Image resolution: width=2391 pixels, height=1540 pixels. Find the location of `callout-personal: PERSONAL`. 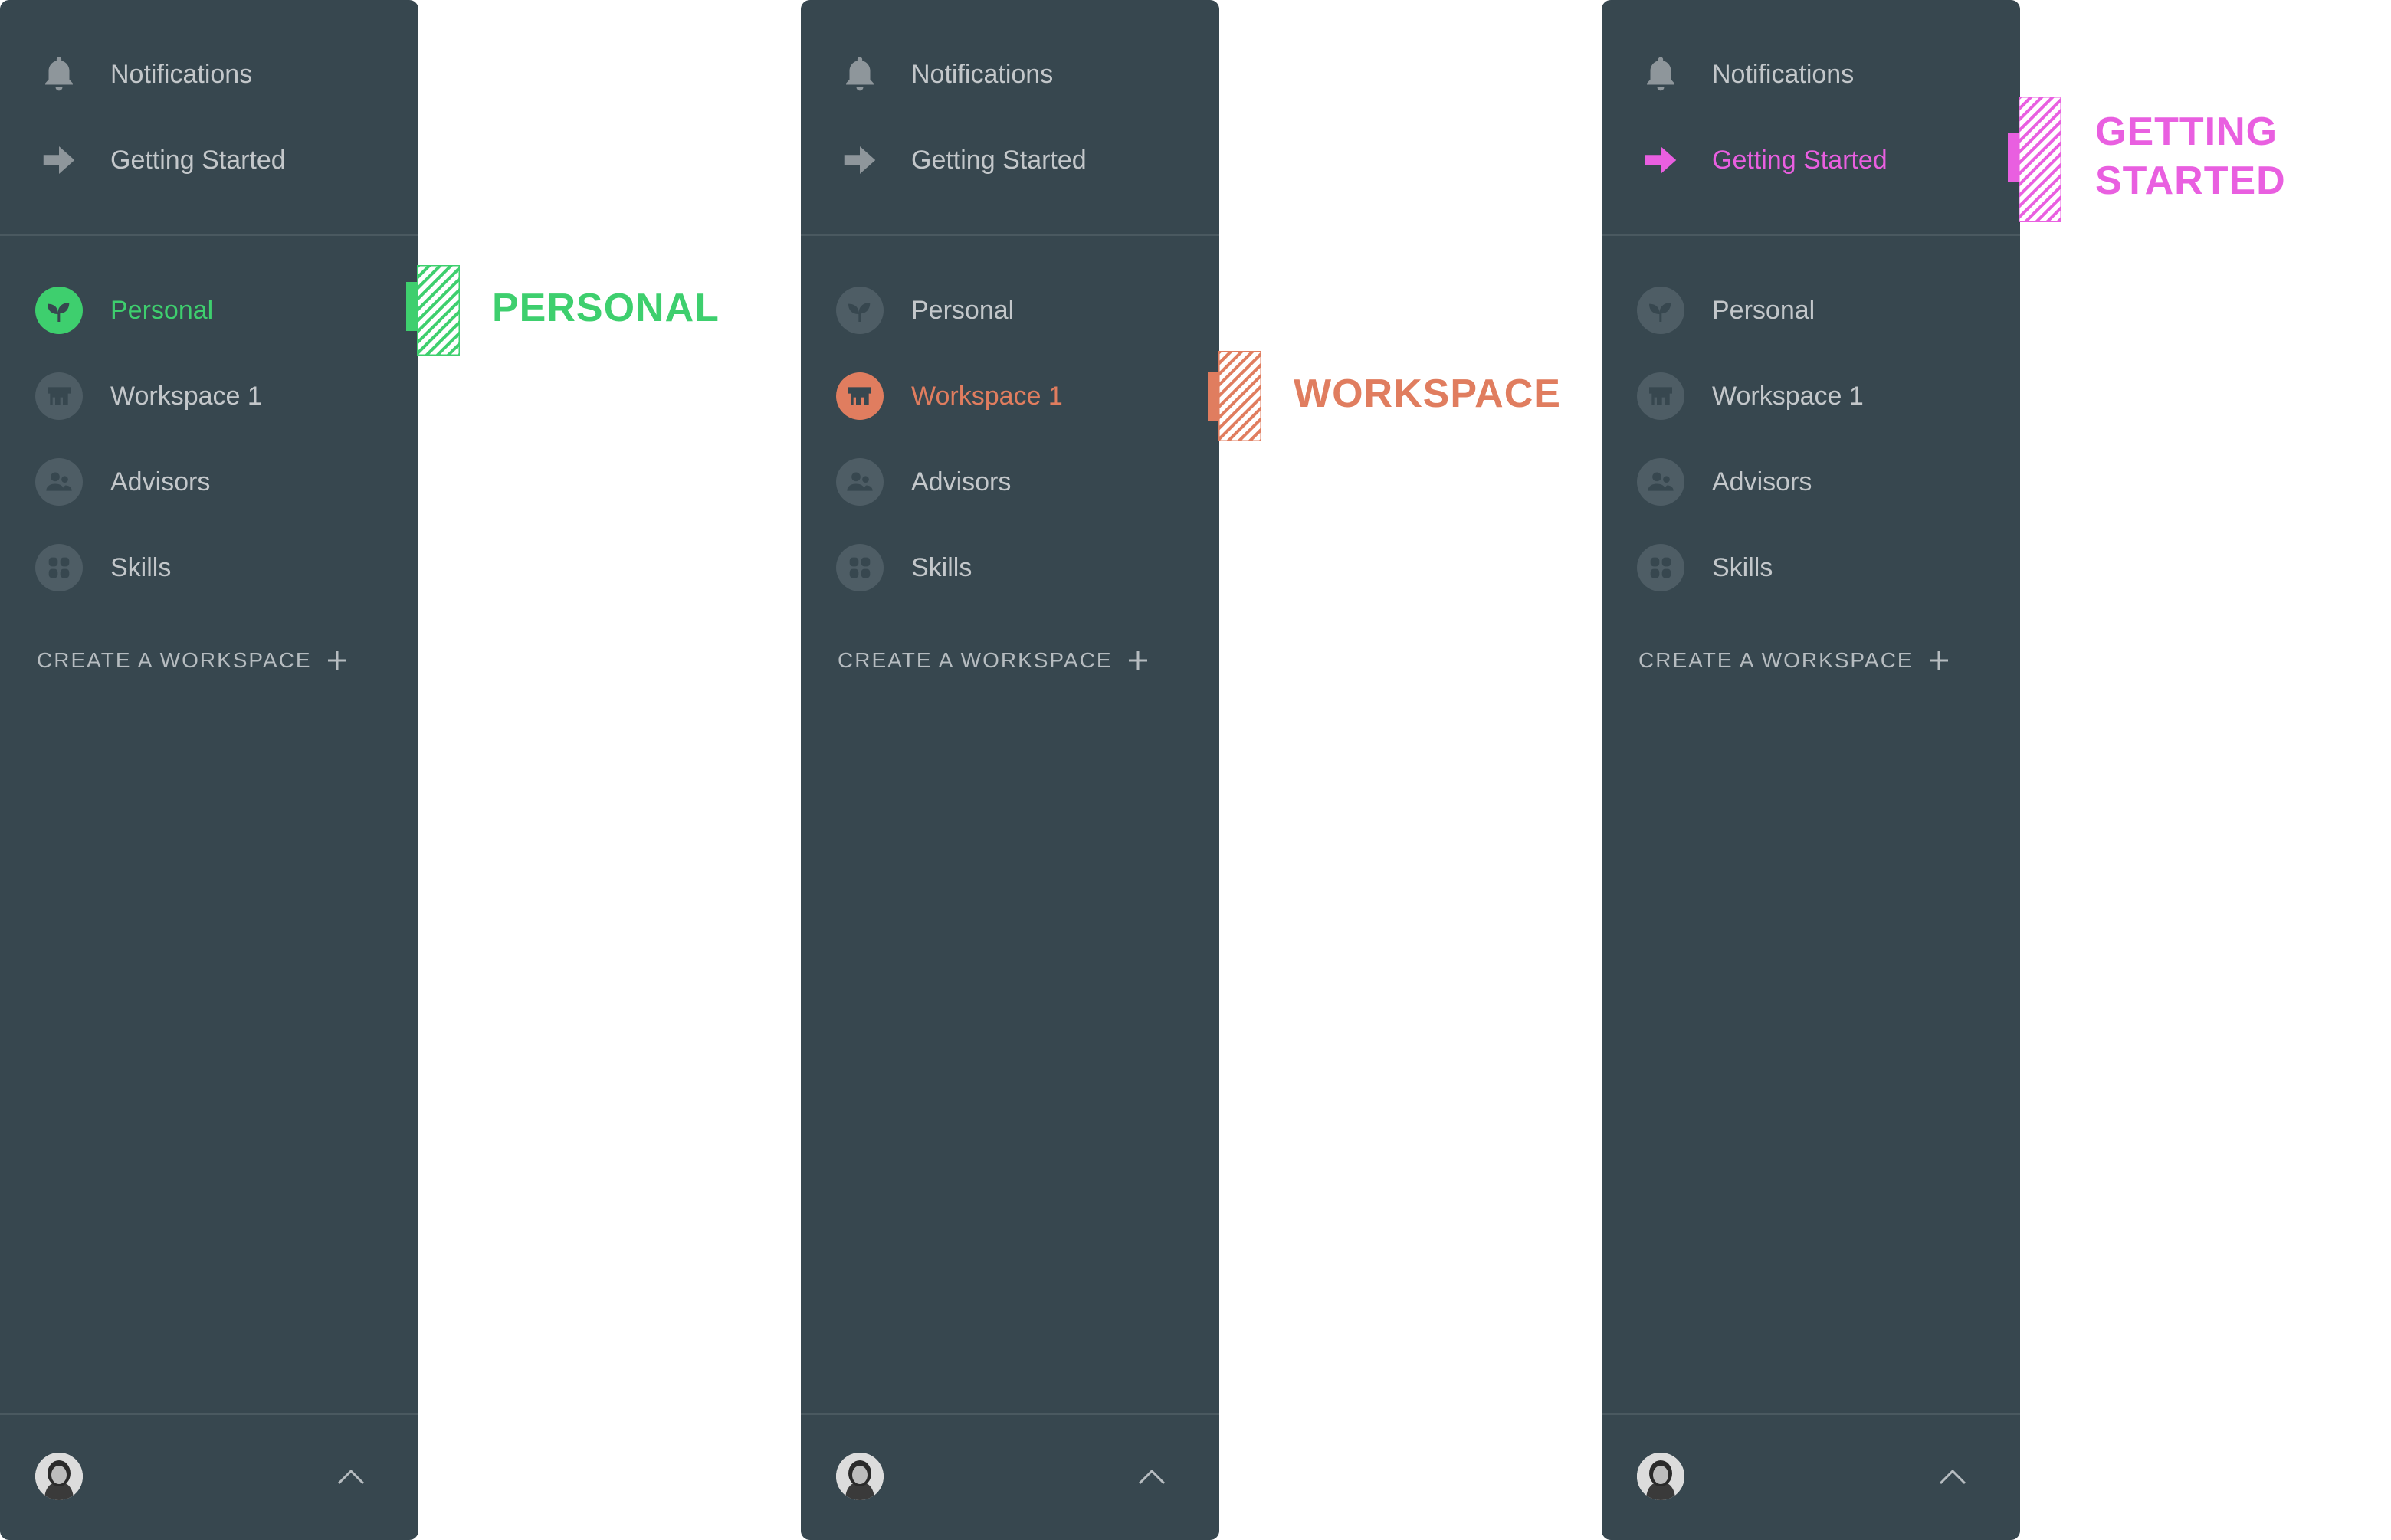

callout-personal: PERSONAL is located at coordinates (606, 308).